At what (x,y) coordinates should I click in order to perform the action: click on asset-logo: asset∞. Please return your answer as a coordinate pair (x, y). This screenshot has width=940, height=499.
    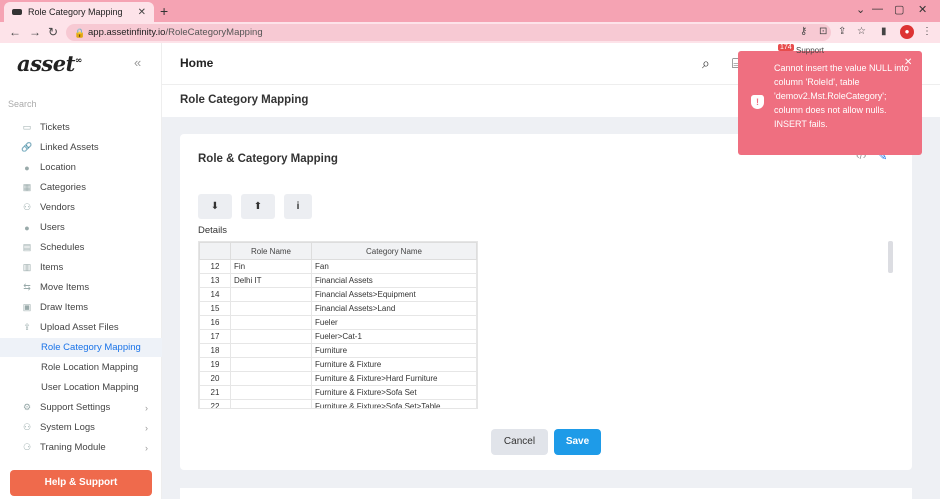
    Looking at the image, I should click on (49, 63).